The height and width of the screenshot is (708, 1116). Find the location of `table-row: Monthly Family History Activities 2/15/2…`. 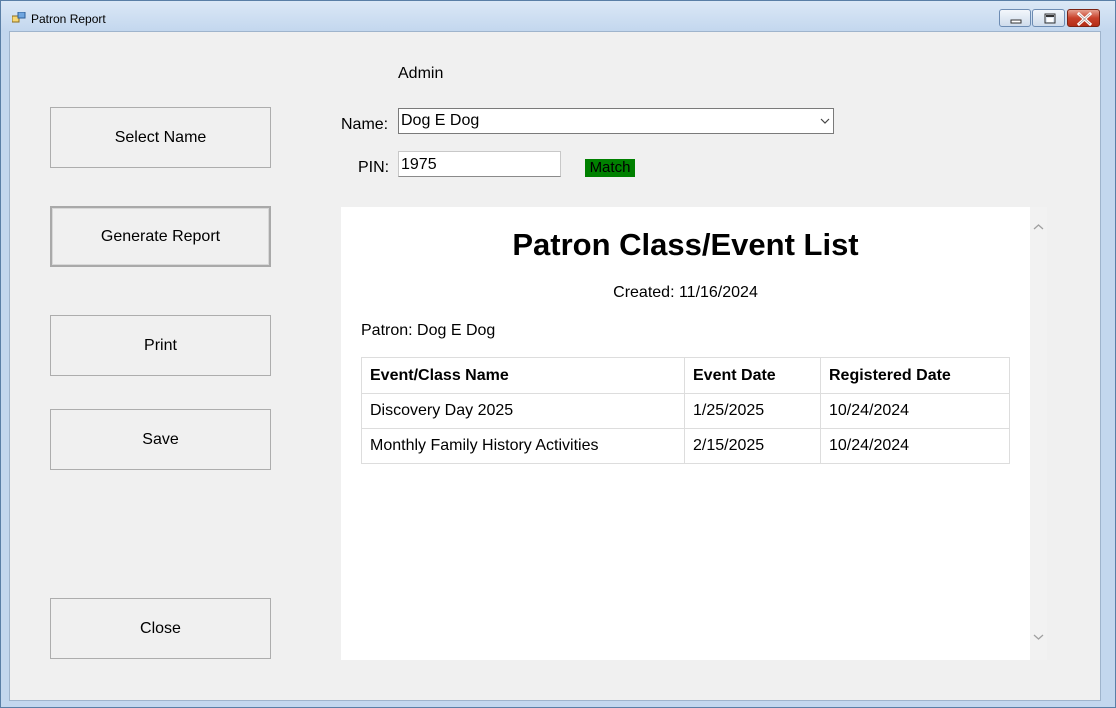

table-row: Monthly Family History Activities 2/15/2… is located at coordinates (685, 446).